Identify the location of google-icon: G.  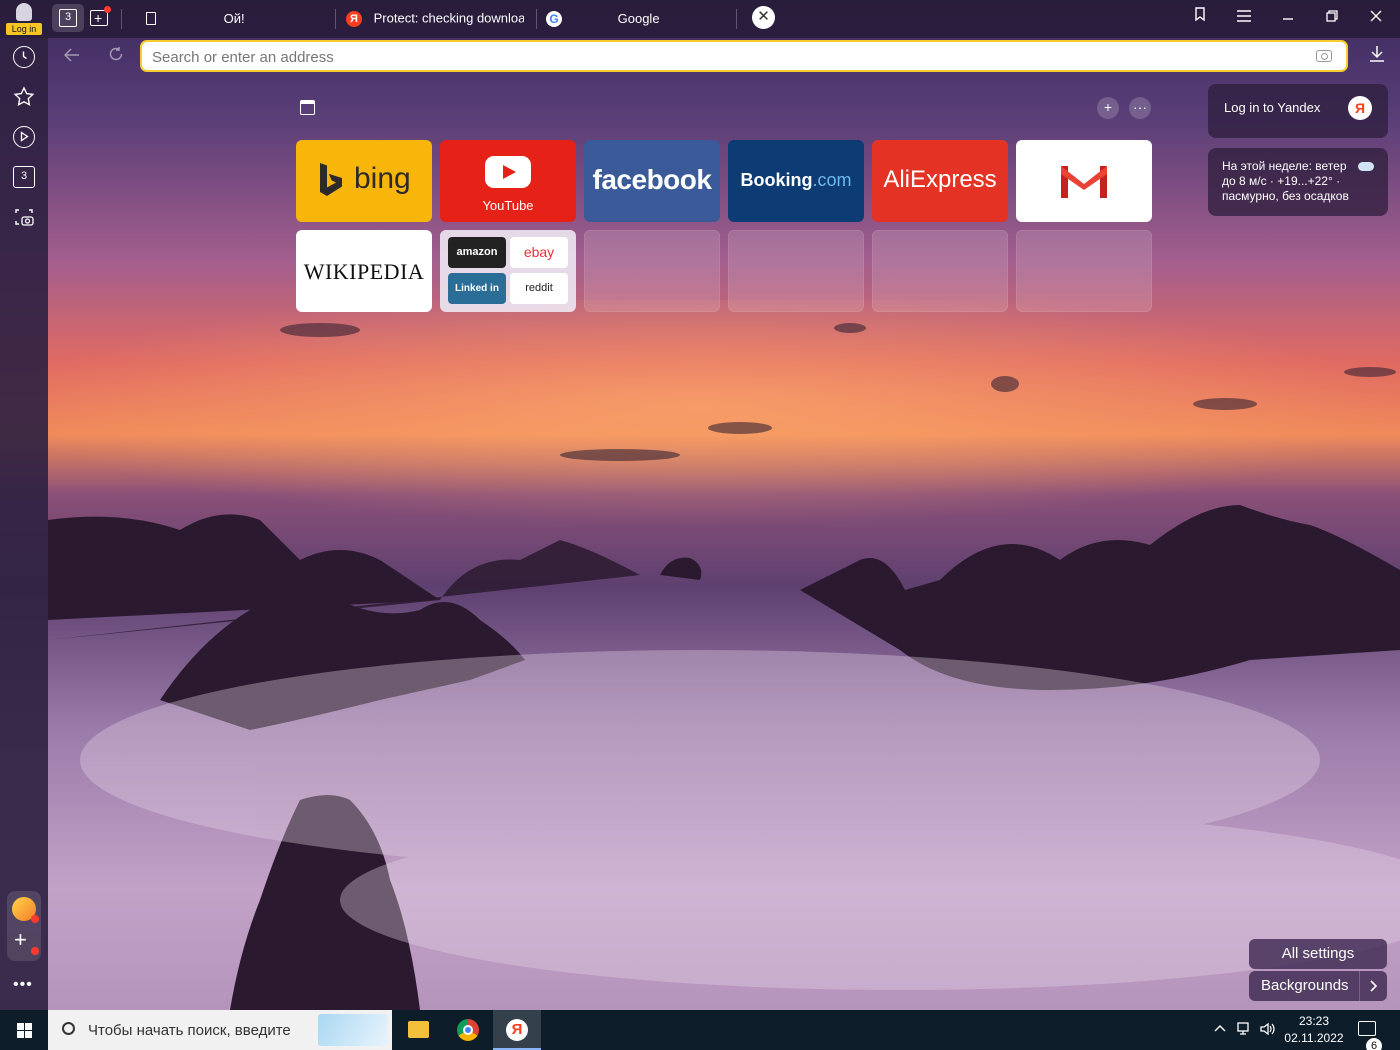
(554, 18).